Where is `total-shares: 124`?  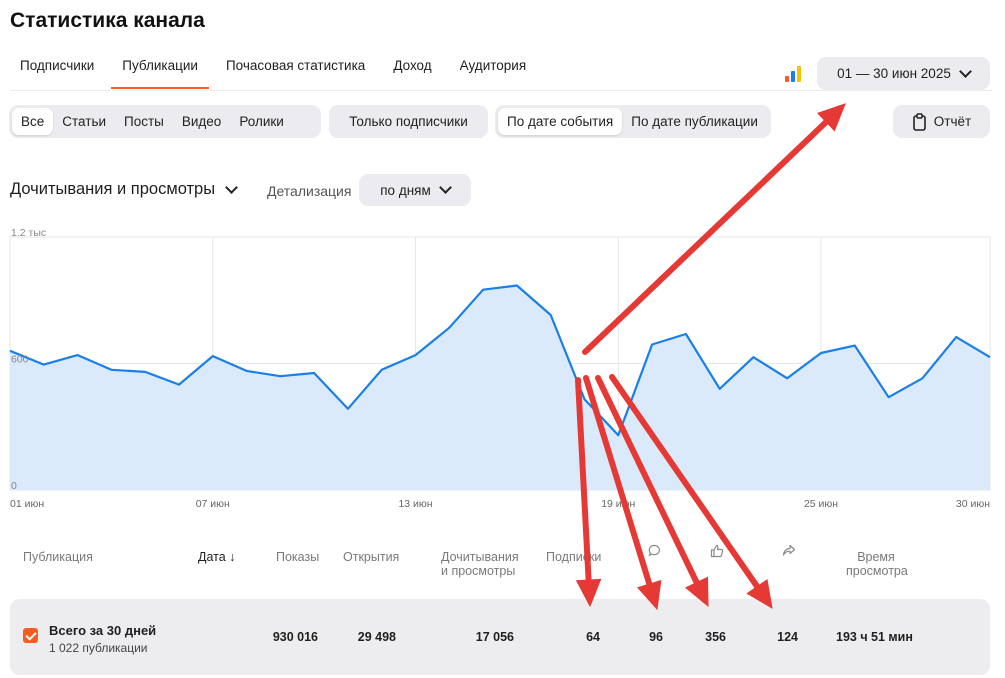 total-shares: 124 is located at coordinates (787, 637).